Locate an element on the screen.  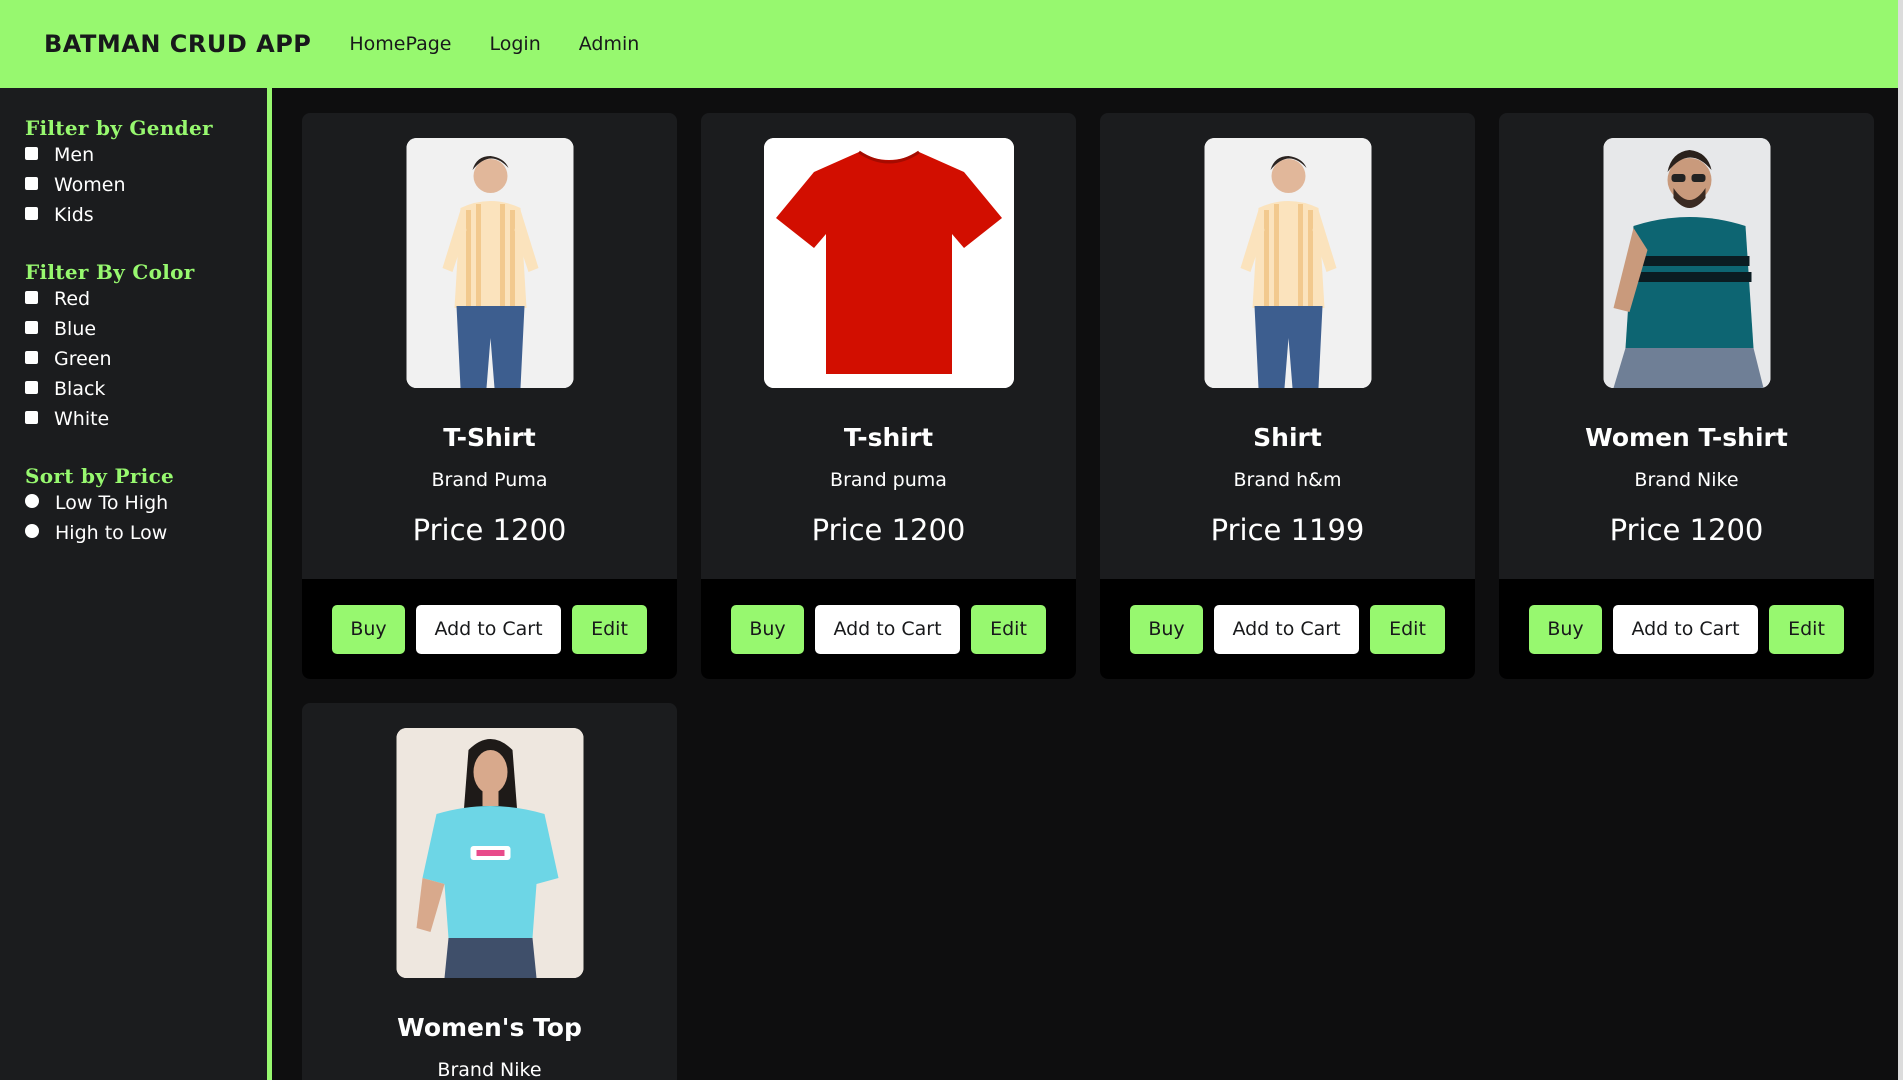
gender-option-women: Women is located at coordinates (146, 185).